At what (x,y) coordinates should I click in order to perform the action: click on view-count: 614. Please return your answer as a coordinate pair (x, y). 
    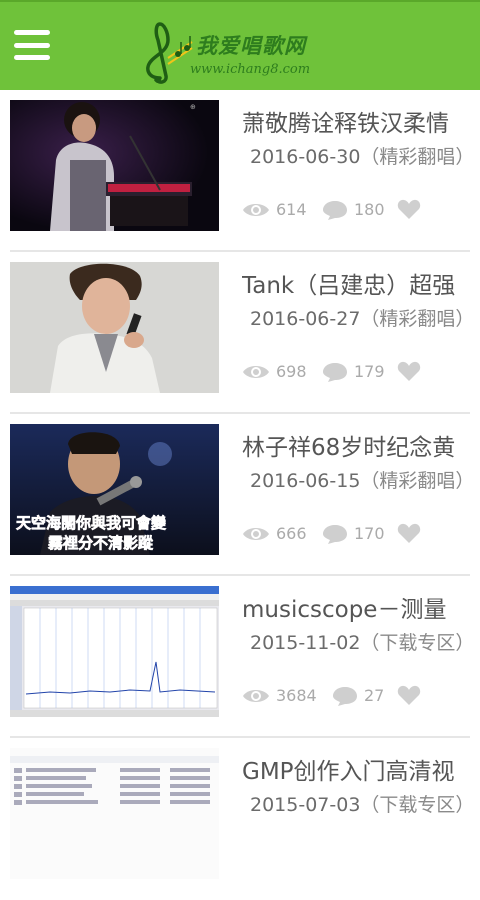
    Looking at the image, I should click on (274, 210).